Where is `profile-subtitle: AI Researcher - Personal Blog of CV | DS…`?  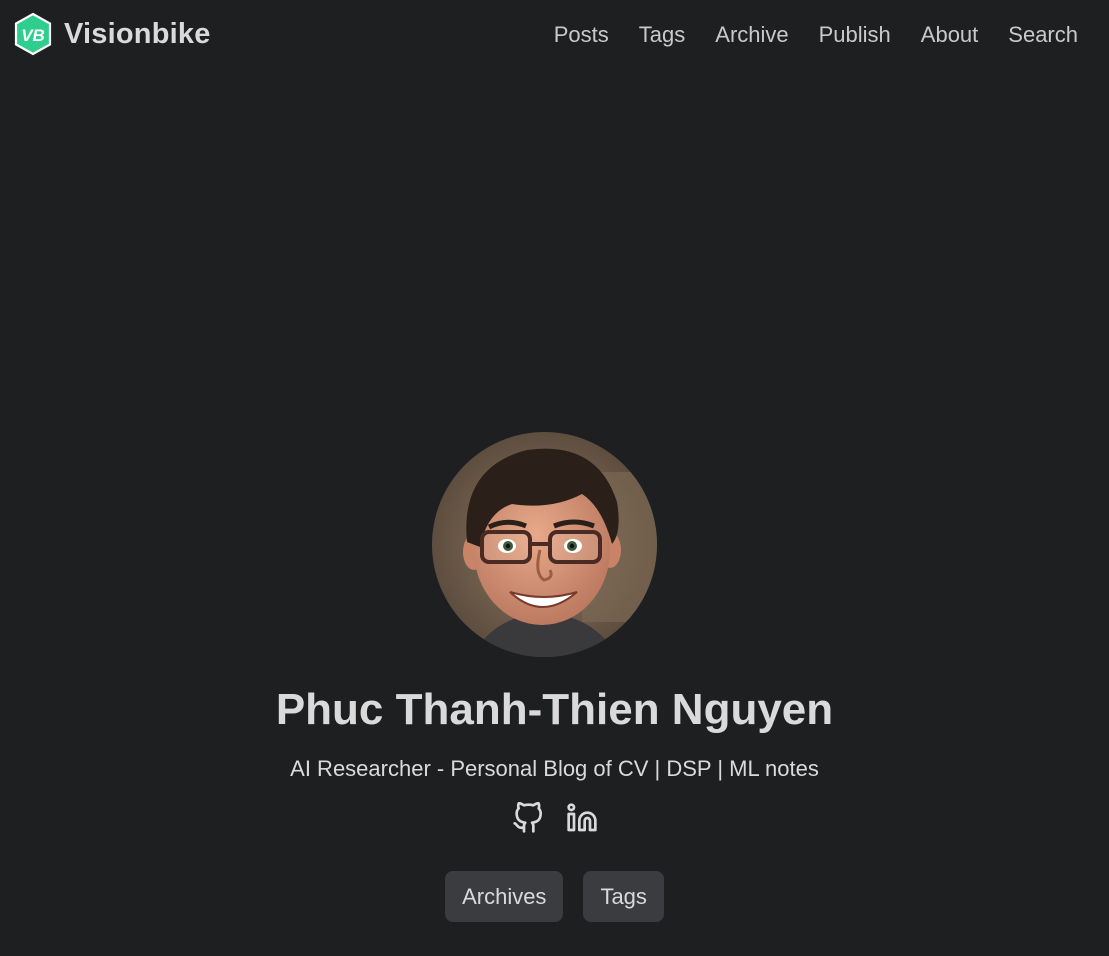 profile-subtitle: AI Researcher - Personal Blog of CV | DS… is located at coordinates (554, 768).